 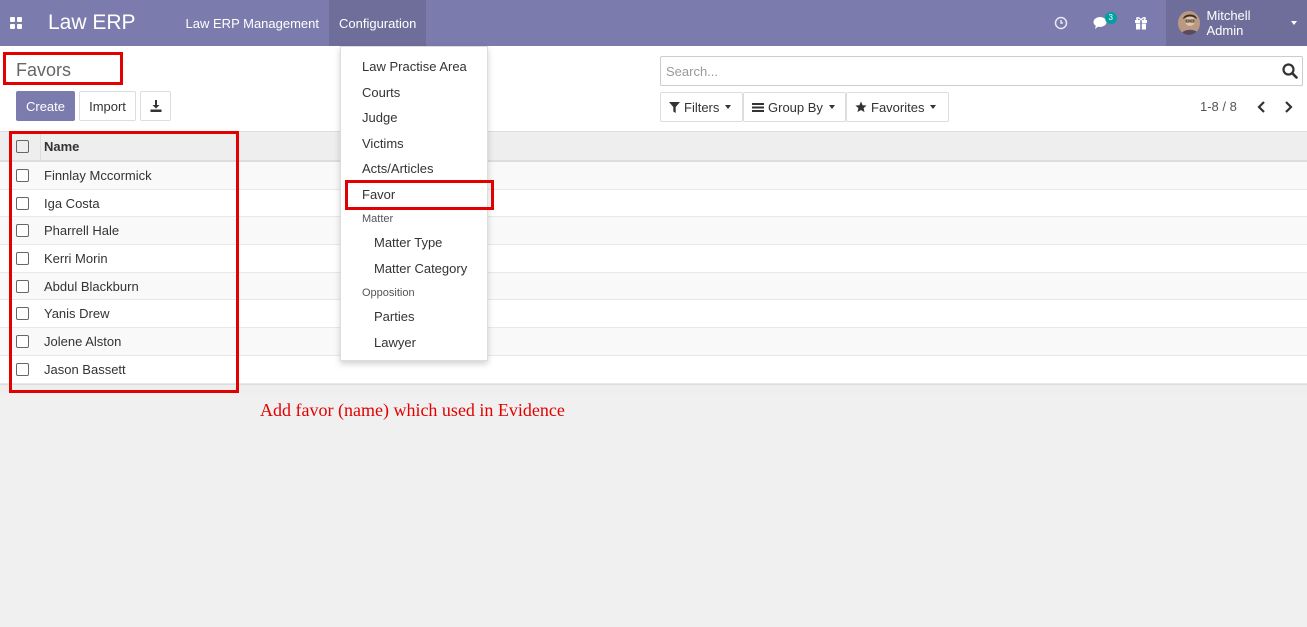 What do you see at coordinates (1101, 23) in the screenshot?
I see `chat-messages-icon: 3` at bounding box center [1101, 23].